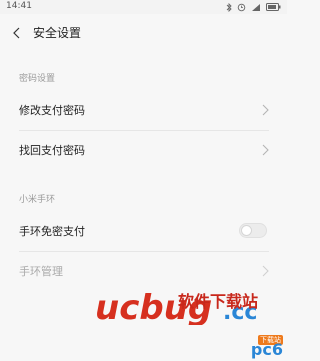 The width and height of the screenshot is (320, 361). Describe the element at coordinates (37, 79) in the screenshot. I see `section-label-password: 密码设置` at that location.